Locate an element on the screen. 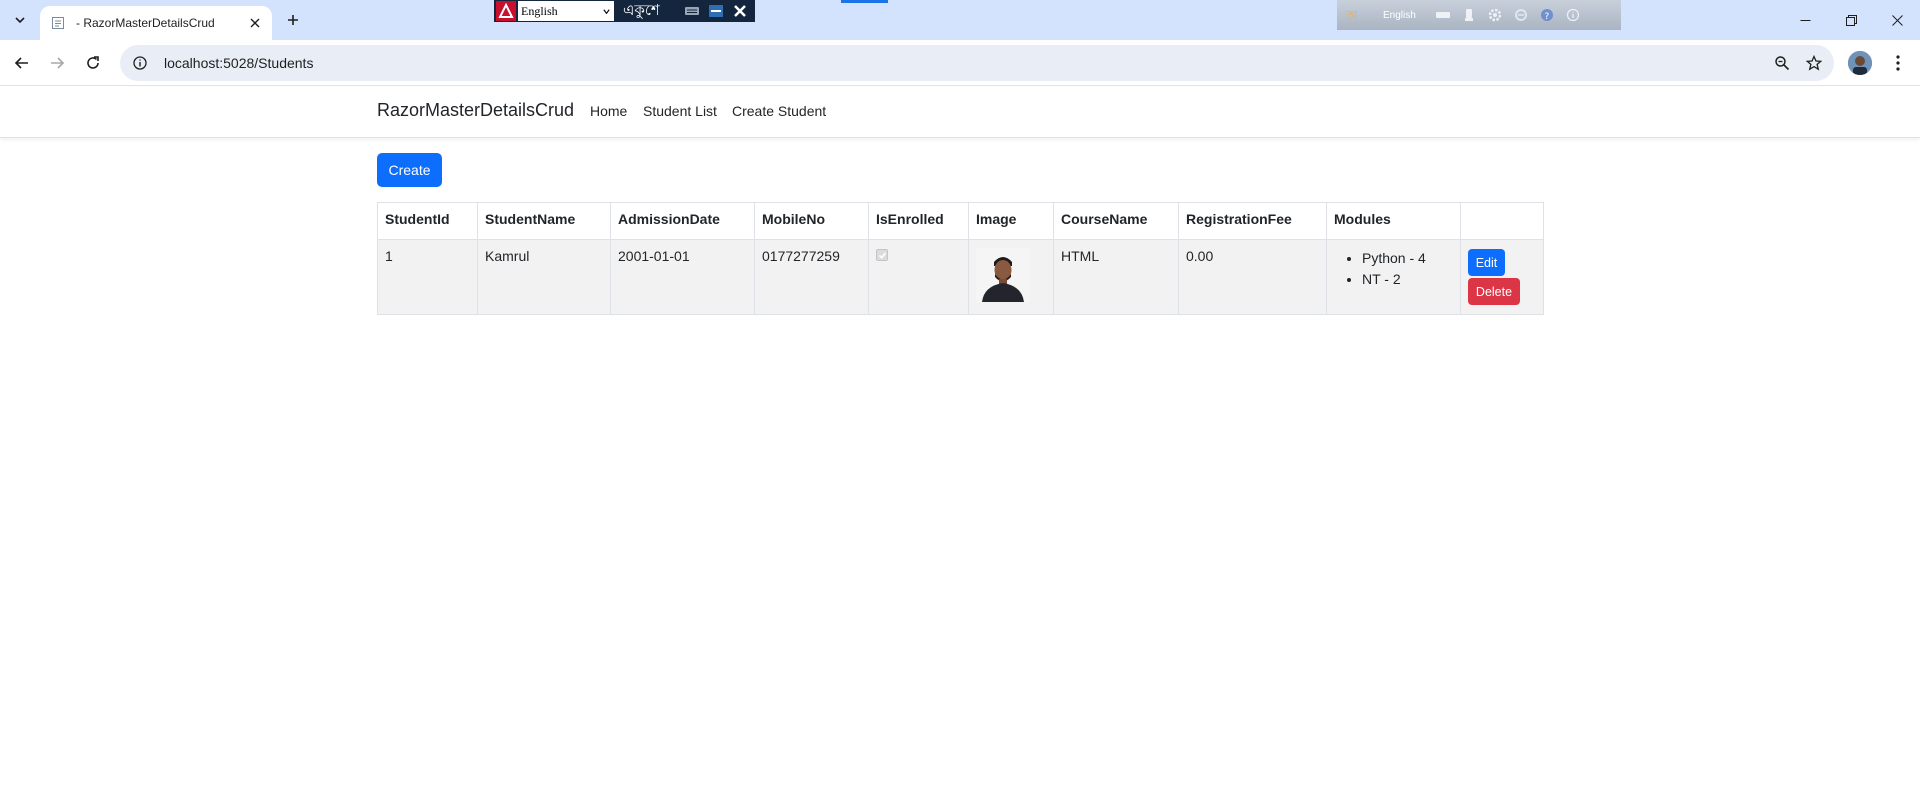 This screenshot has width=1920, height=799. column-header-mobile-no: MobileNo is located at coordinates (811, 221).